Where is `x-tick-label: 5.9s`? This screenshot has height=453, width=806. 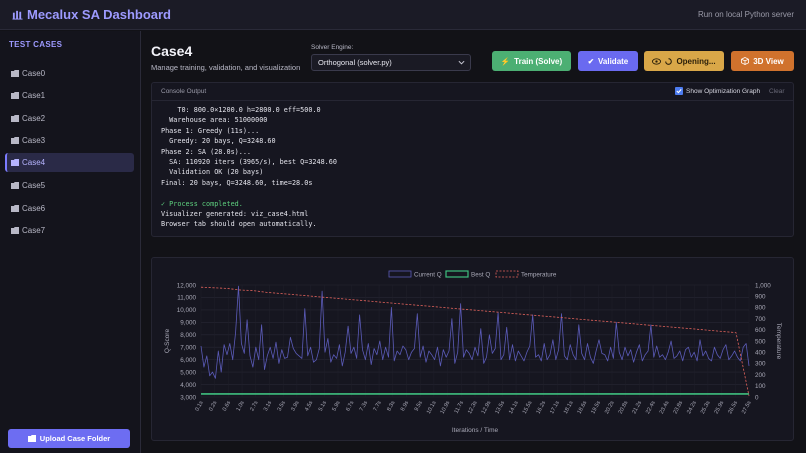
x-tick-label: 5.9s is located at coordinates (337, 406).